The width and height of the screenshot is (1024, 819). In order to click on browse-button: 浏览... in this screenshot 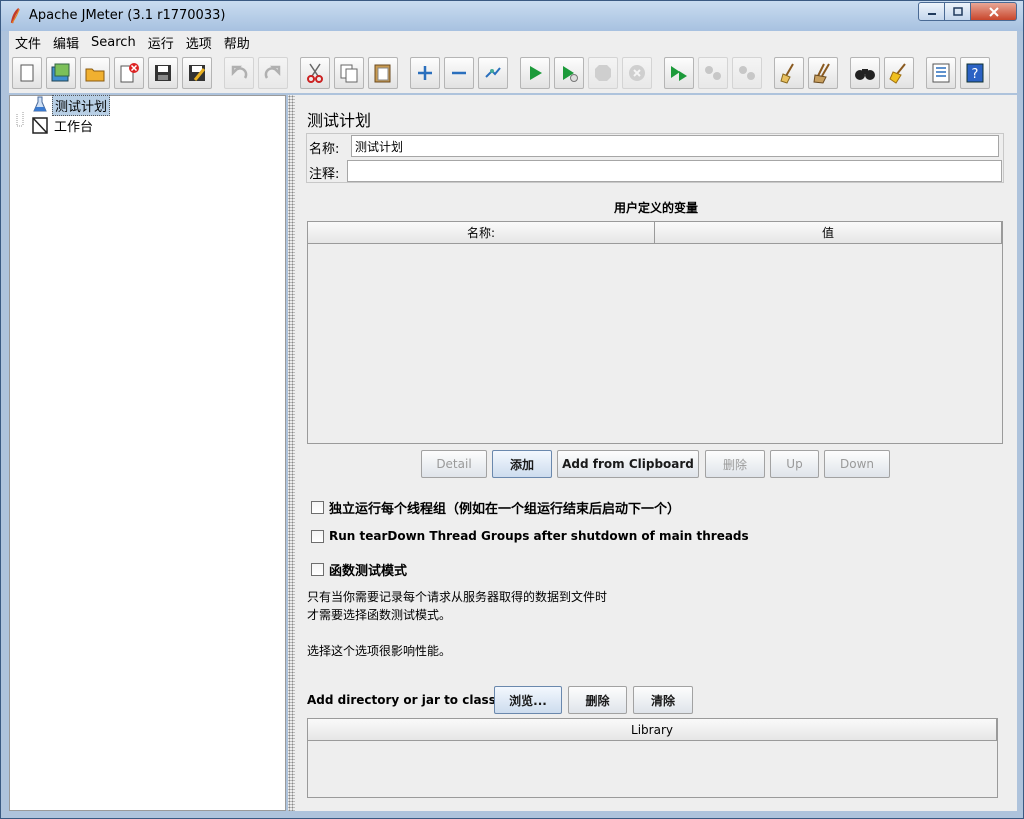, I will do `click(528, 700)`.